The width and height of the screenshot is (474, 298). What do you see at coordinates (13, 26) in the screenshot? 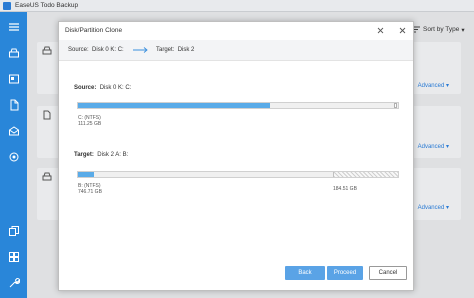
I see `menu-icon` at bounding box center [13, 26].